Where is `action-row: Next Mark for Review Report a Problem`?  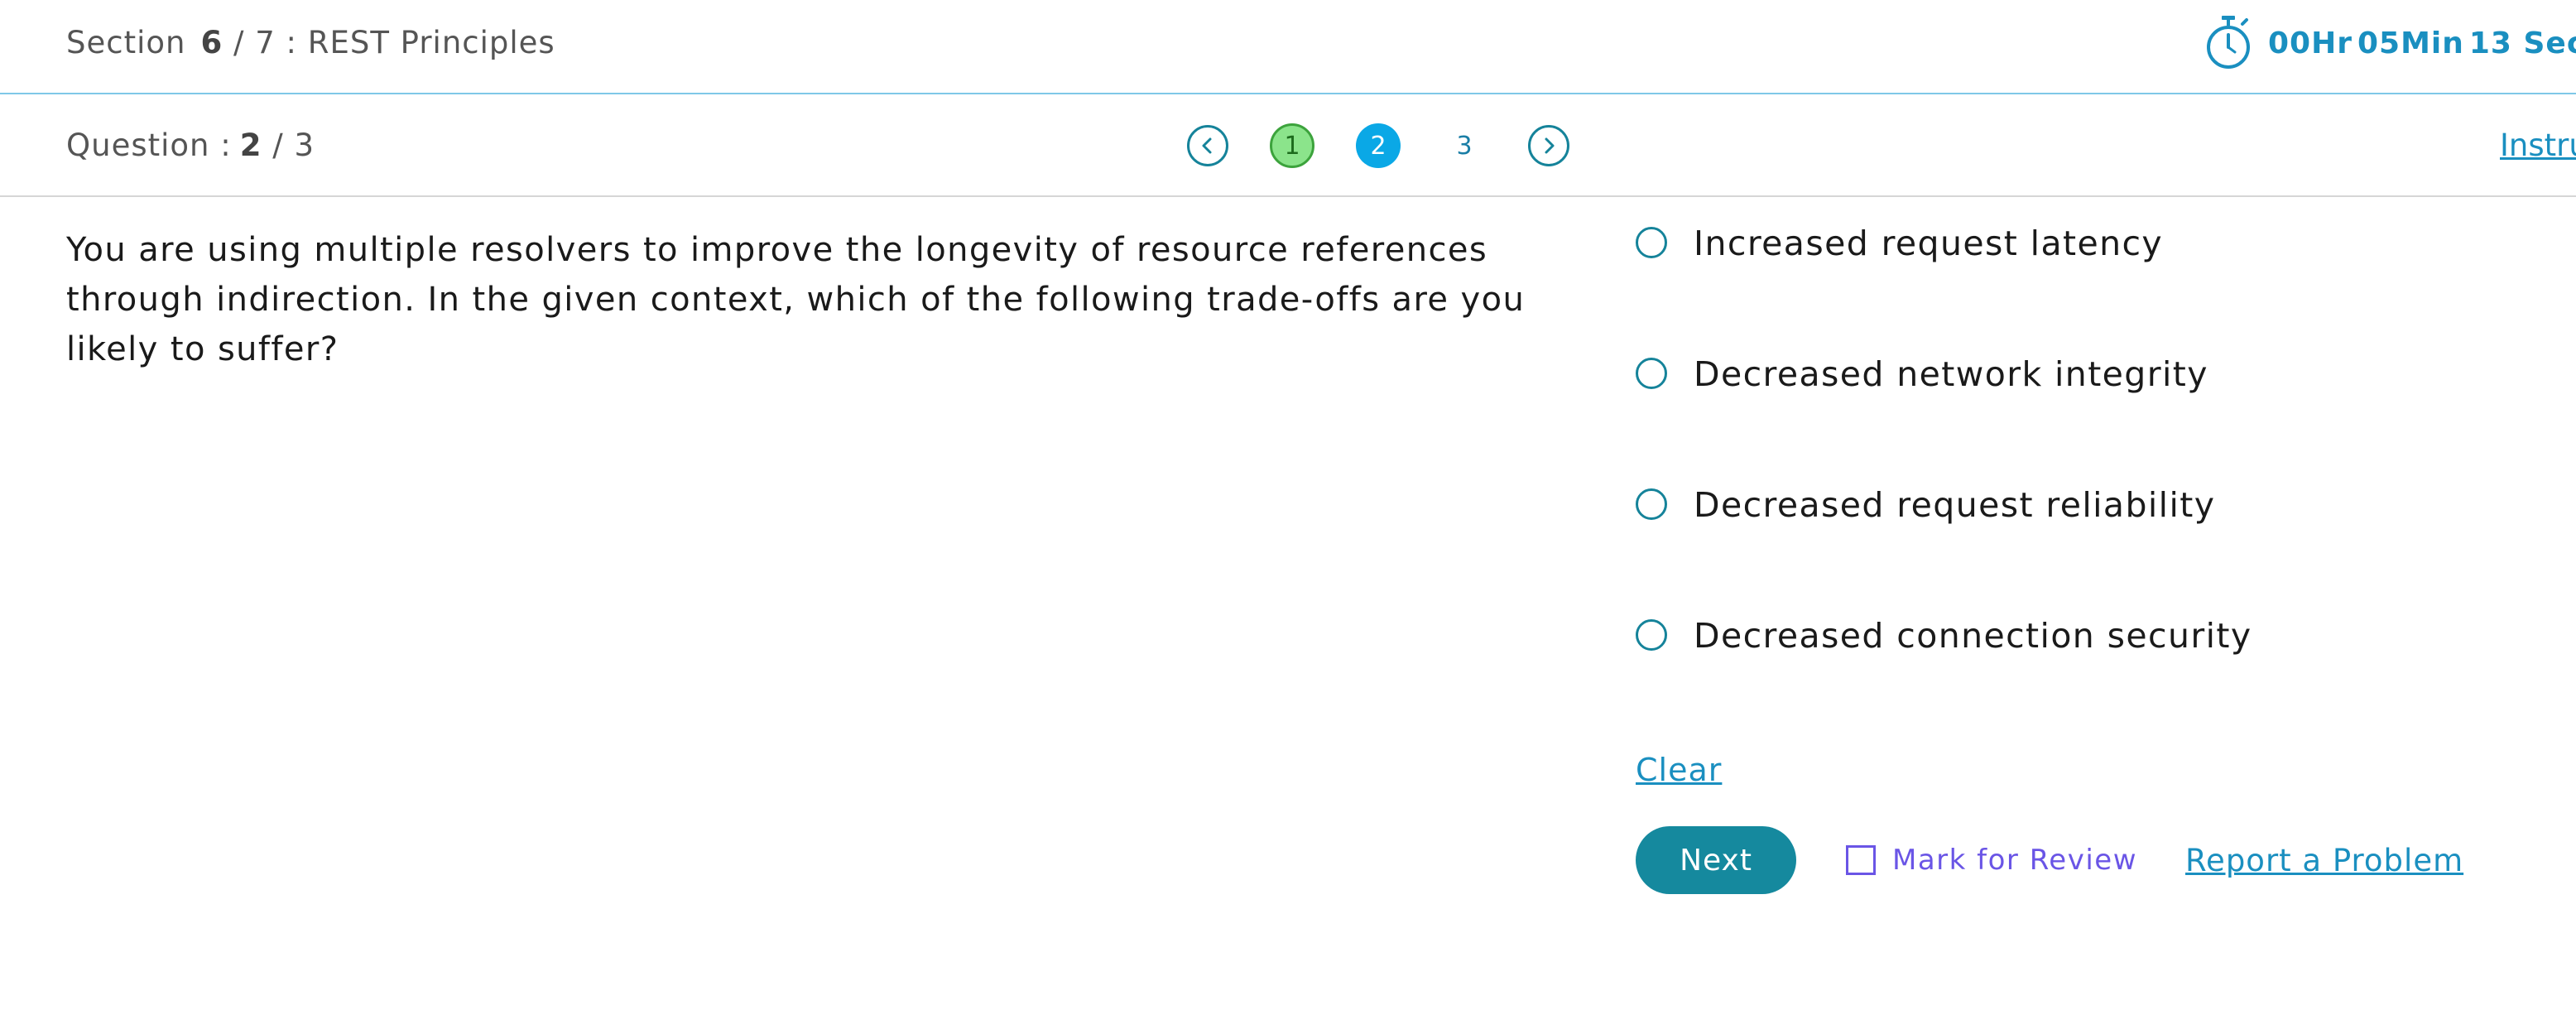 action-row: Next Mark for Review Report a Problem is located at coordinates (2049, 860).